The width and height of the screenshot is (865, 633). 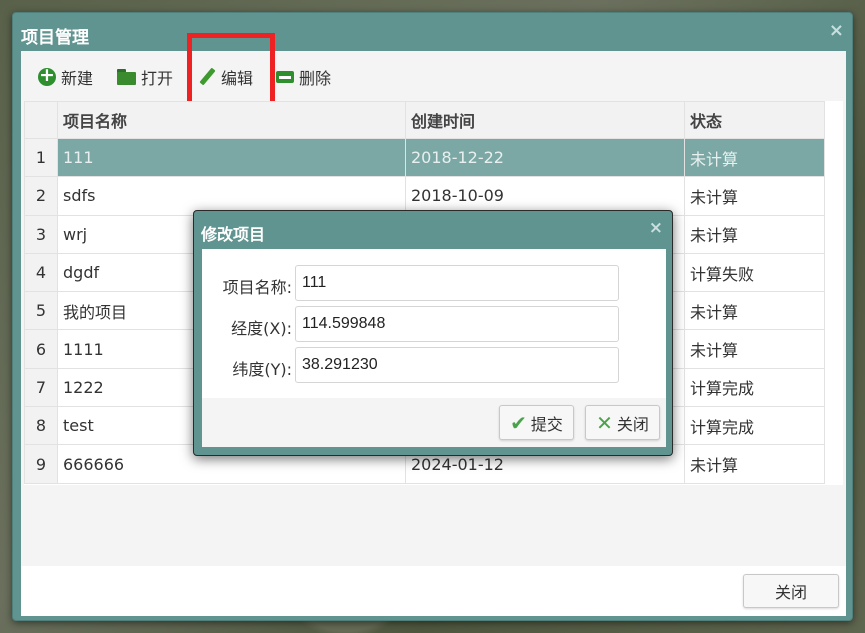 I want to click on latitude-label: 纬度(Y):, so click(x=262, y=369).